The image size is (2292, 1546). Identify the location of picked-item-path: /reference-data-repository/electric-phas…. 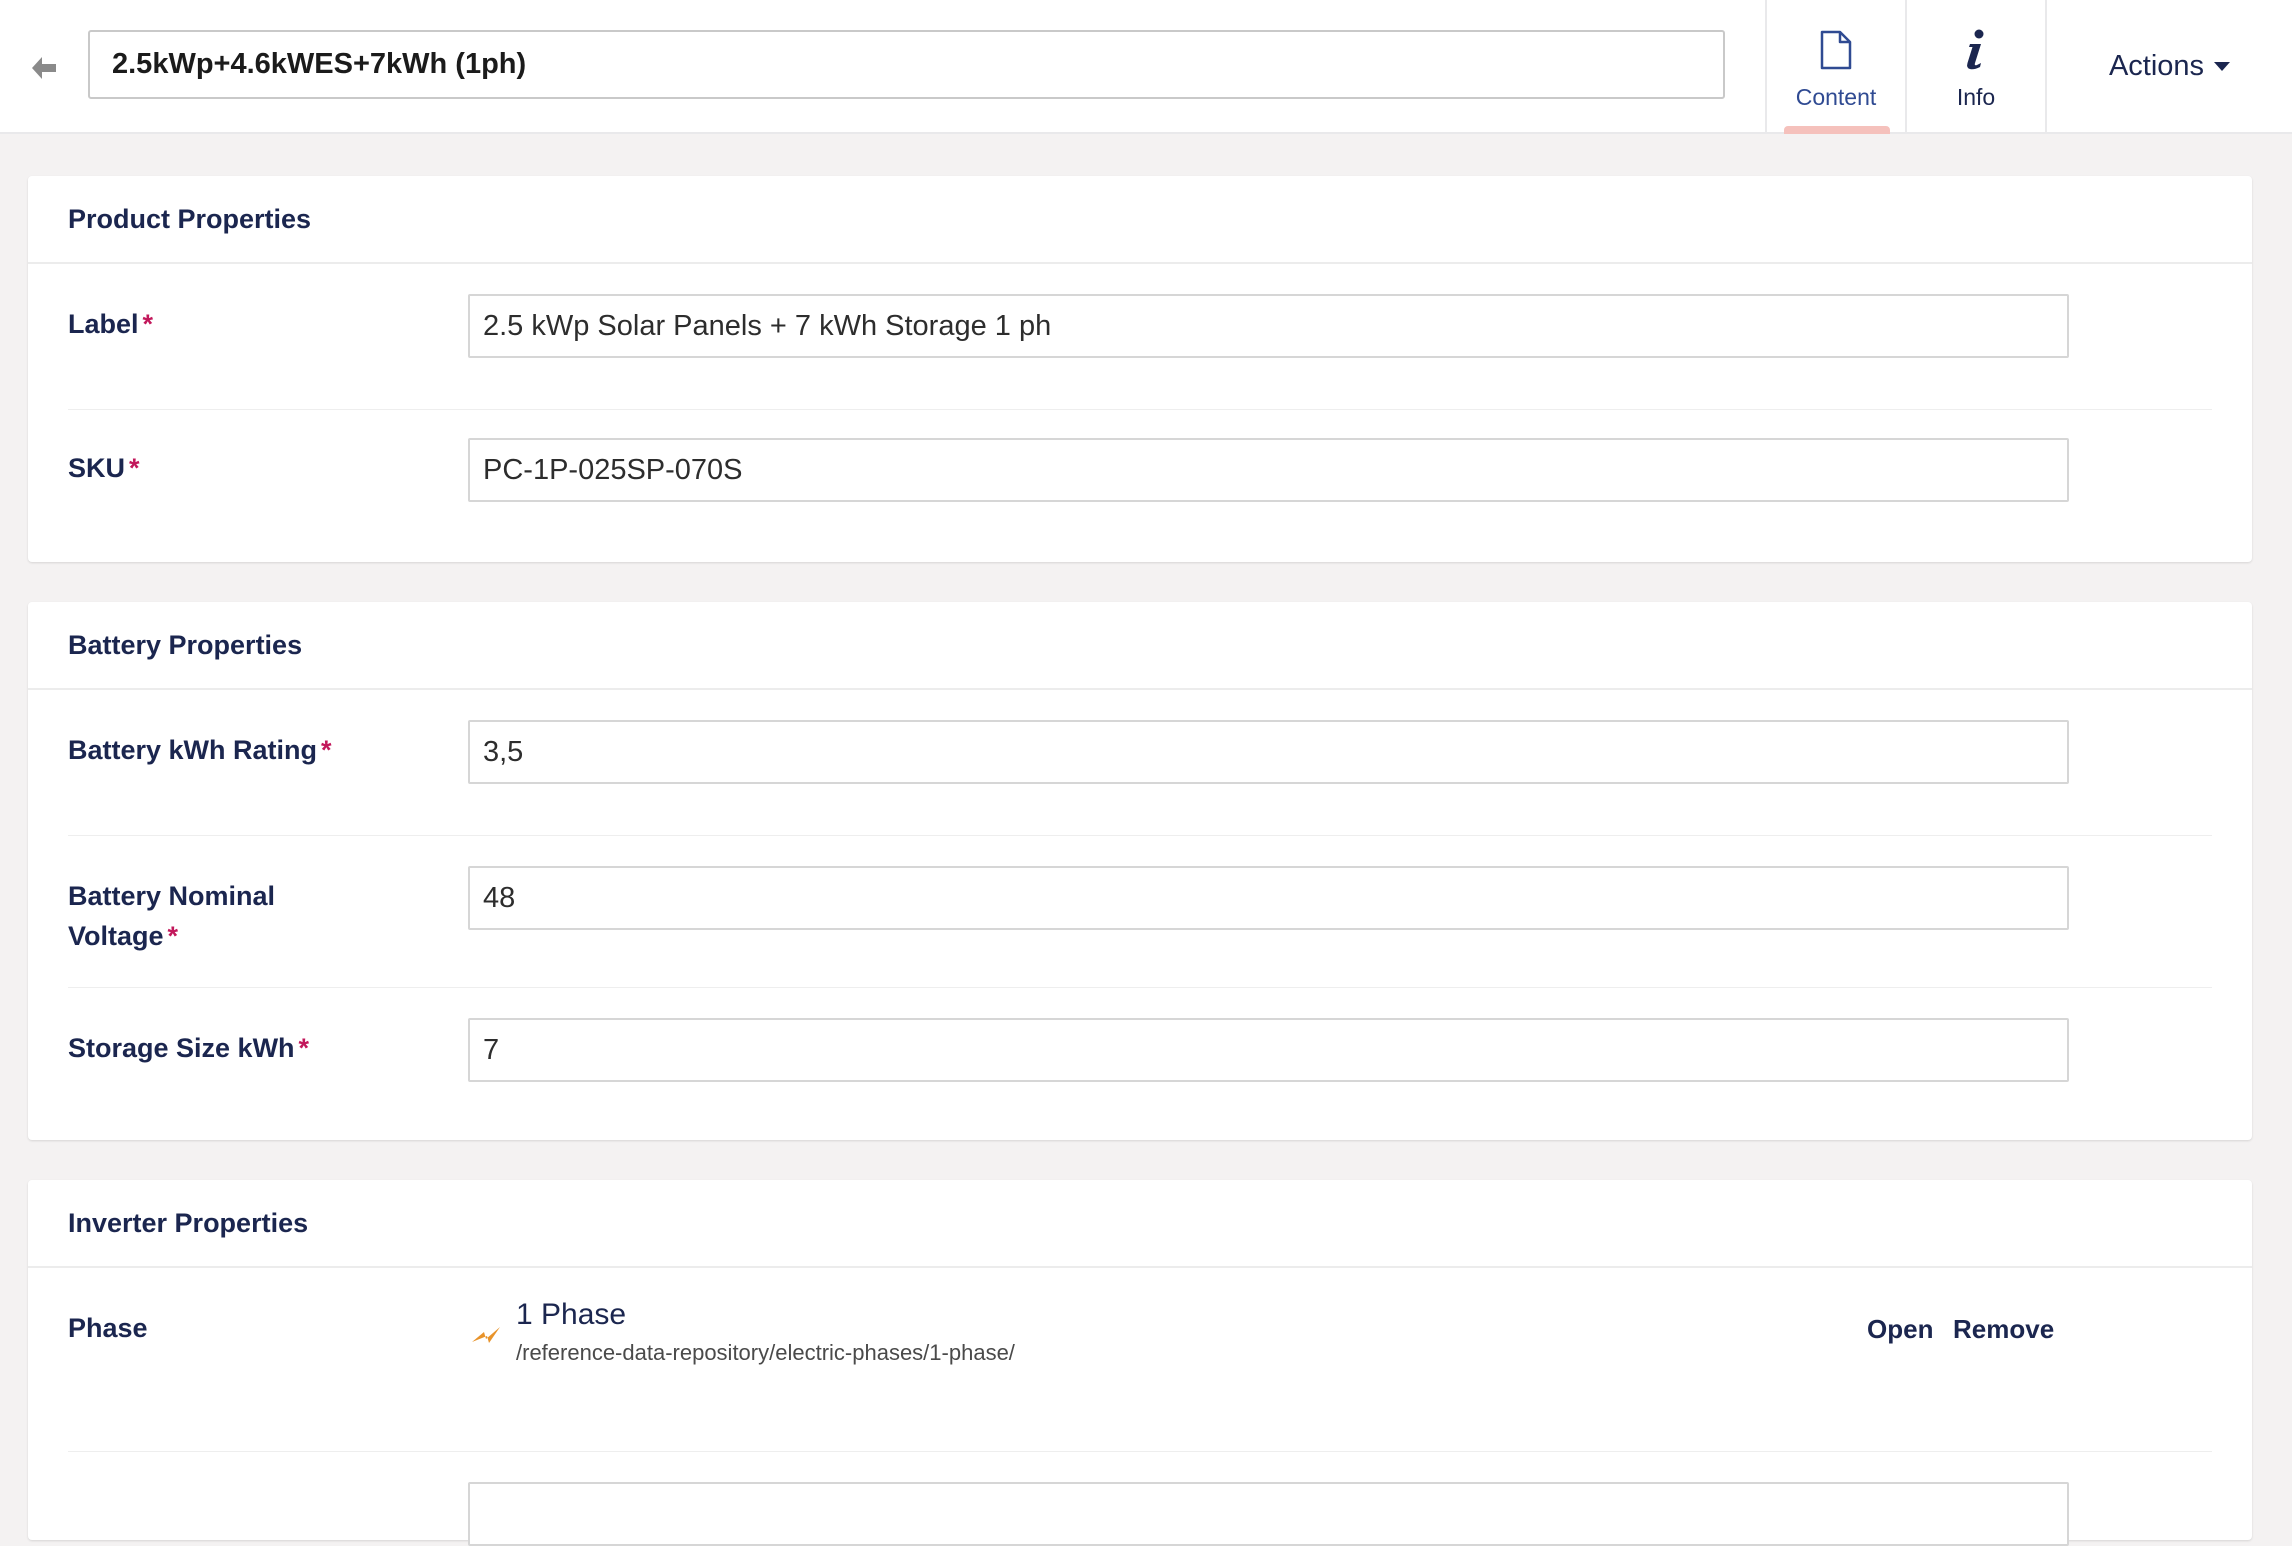
(765, 1352).